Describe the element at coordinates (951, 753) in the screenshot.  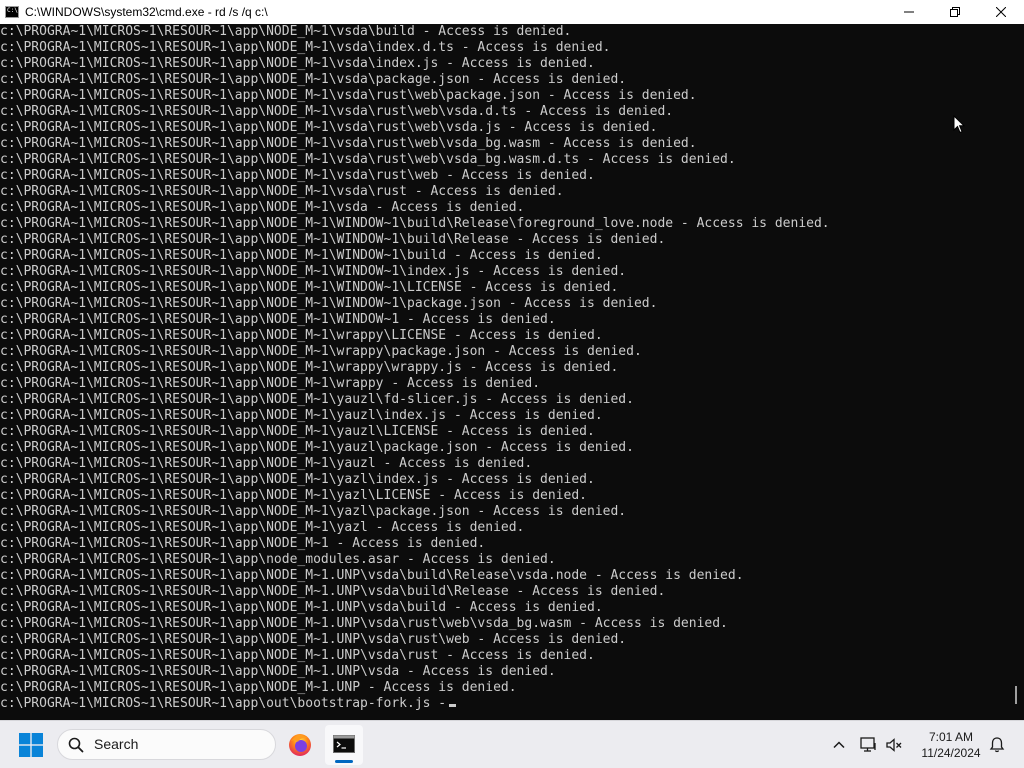
I see `clock-date: 11/24/2024` at that location.